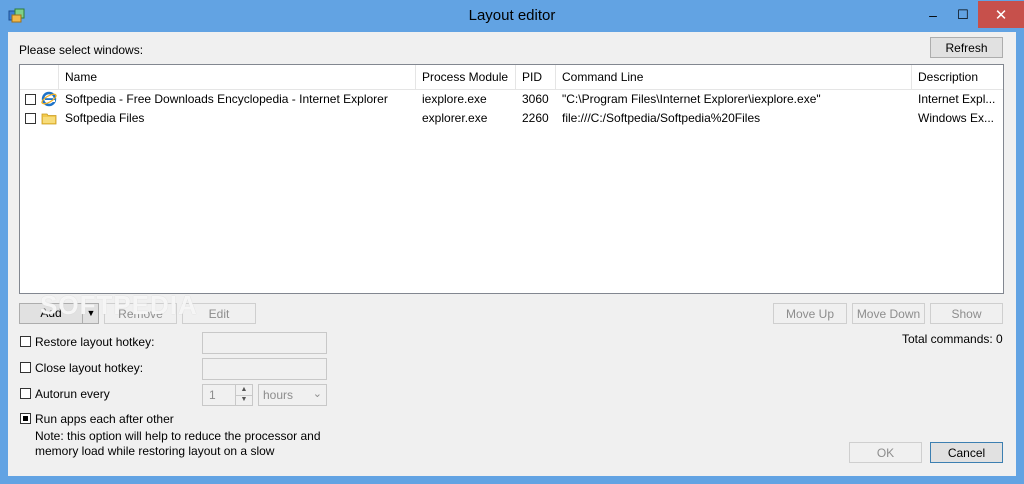  I want to click on row-process-module: iexplore.exe, so click(454, 99).